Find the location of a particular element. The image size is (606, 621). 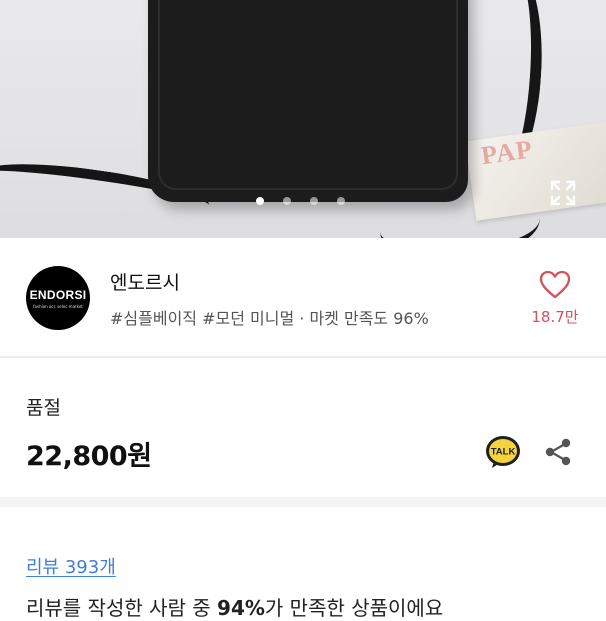

store-logo: ENDORSI fashion acc selec market is located at coordinates (58, 298).